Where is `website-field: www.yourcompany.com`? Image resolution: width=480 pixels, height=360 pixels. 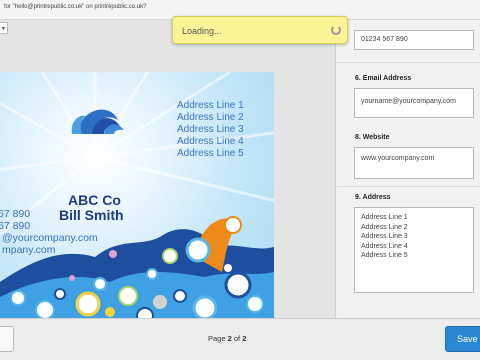 website-field: www.yourcompany.com is located at coordinates (414, 163).